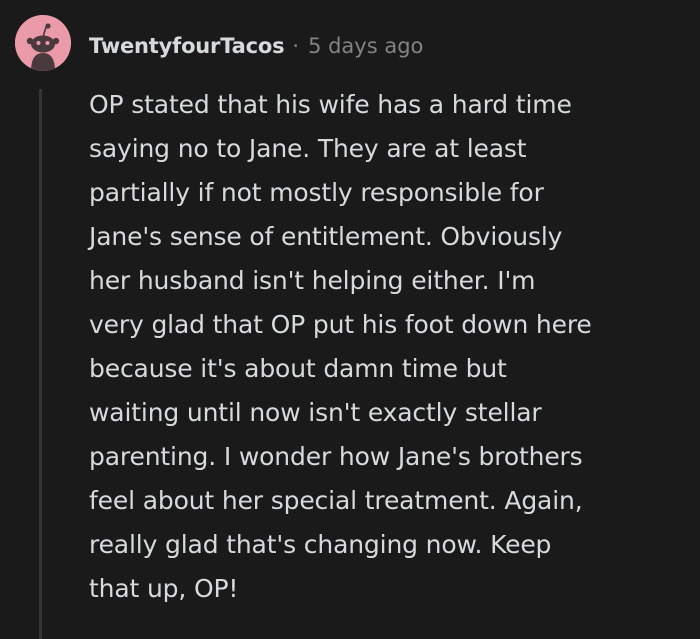 The width and height of the screenshot is (700, 639). What do you see at coordinates (330, 104) in the screenshot?
I see `comment-line: OP stated that his wife has a hard time` at bounding box center [330, 104].